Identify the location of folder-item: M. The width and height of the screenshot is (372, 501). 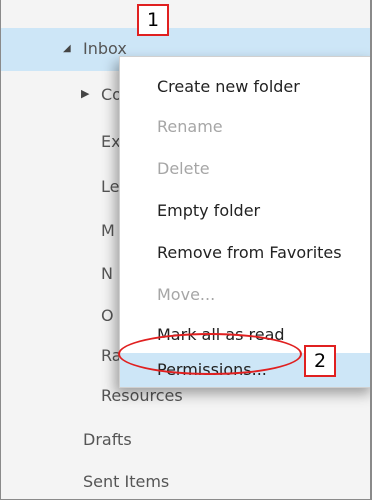
(108, 230).